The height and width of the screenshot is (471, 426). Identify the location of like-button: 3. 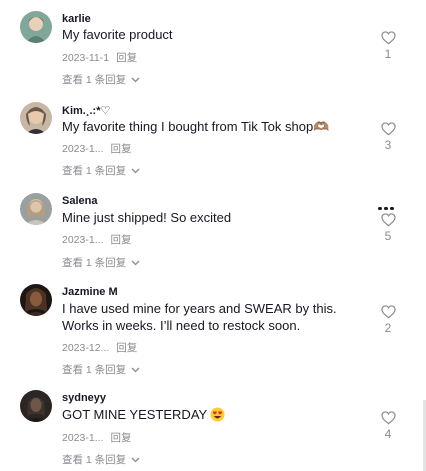
(388, 137).